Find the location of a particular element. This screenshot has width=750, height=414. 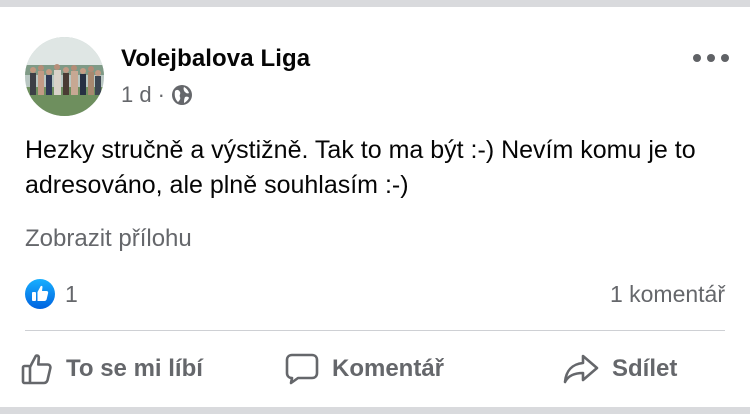

post-meta: 1 d · is located at coordinates (157, 95).